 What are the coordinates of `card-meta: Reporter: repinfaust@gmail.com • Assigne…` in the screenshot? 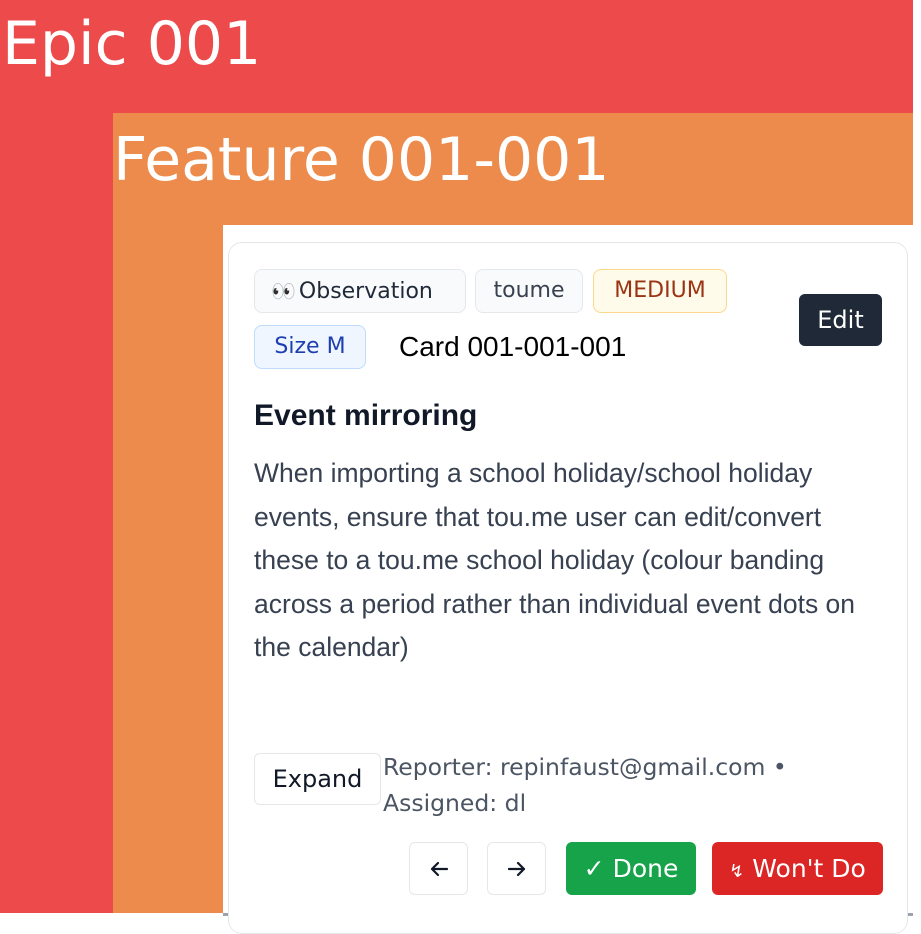 It's located at (618, 785).